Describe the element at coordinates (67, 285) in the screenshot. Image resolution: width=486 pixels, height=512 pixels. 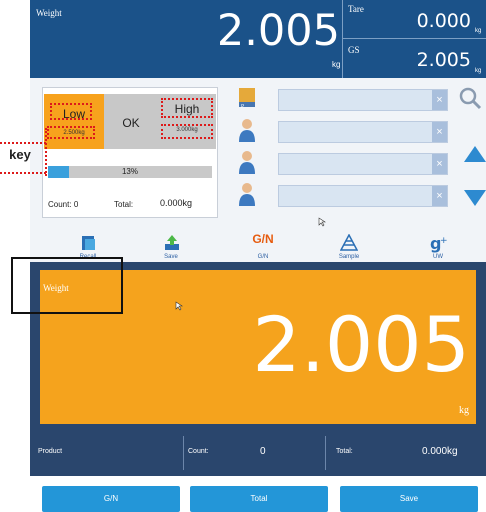
I see `highlight-box` at that location.